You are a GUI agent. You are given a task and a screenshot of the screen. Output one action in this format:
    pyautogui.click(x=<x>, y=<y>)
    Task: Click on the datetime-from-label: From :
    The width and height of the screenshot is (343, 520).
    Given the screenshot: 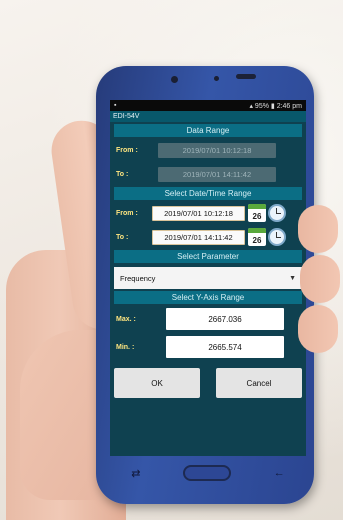 What is the action you would take?
    pyautogui.click(x=127, y=213)
    